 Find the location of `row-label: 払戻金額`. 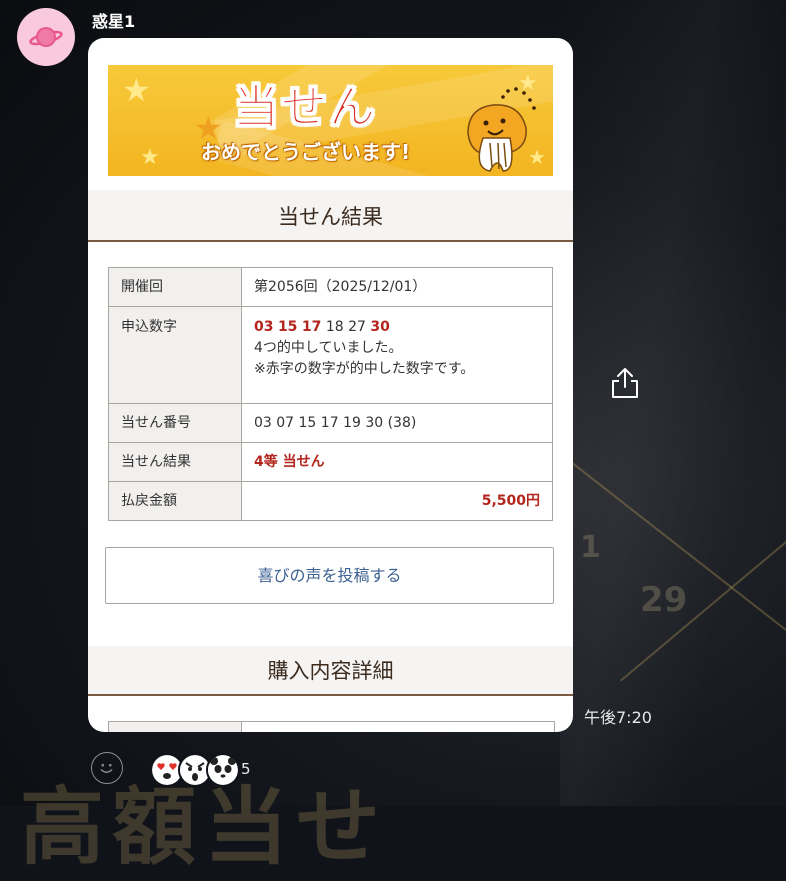

row-label: 払戻金額 is located at coordinates (175, 501).